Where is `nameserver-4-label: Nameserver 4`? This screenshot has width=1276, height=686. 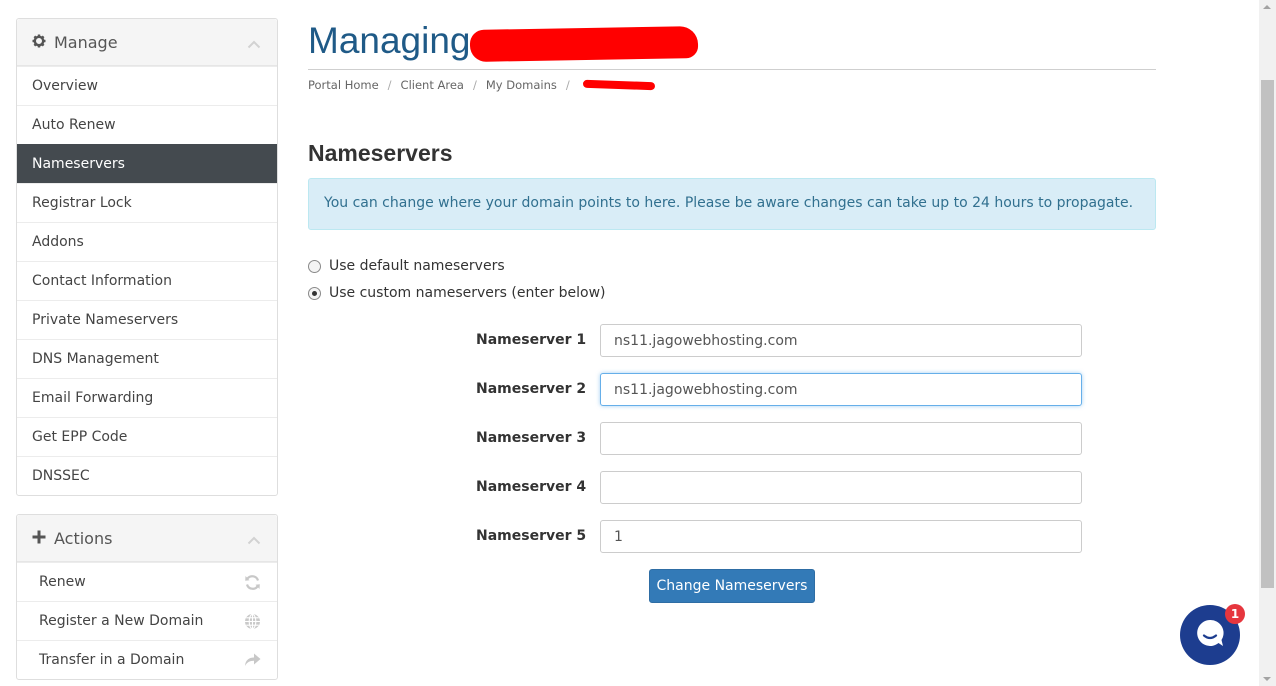
nameserver-4-label: Nameserver 4 is located at coordinates (531, 487).